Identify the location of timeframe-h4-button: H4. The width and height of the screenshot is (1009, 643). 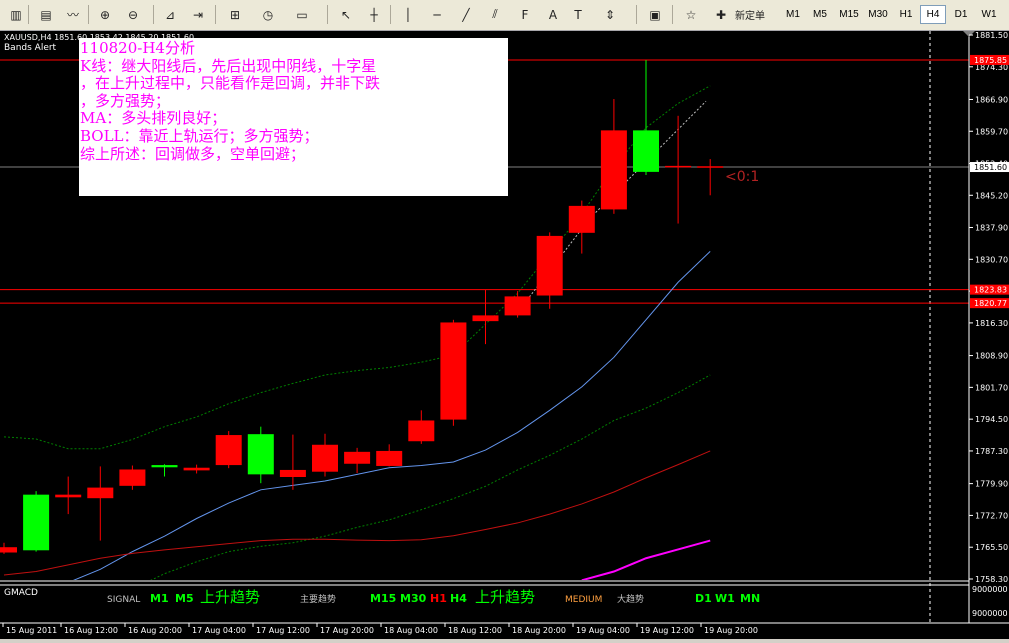
(933, 14).